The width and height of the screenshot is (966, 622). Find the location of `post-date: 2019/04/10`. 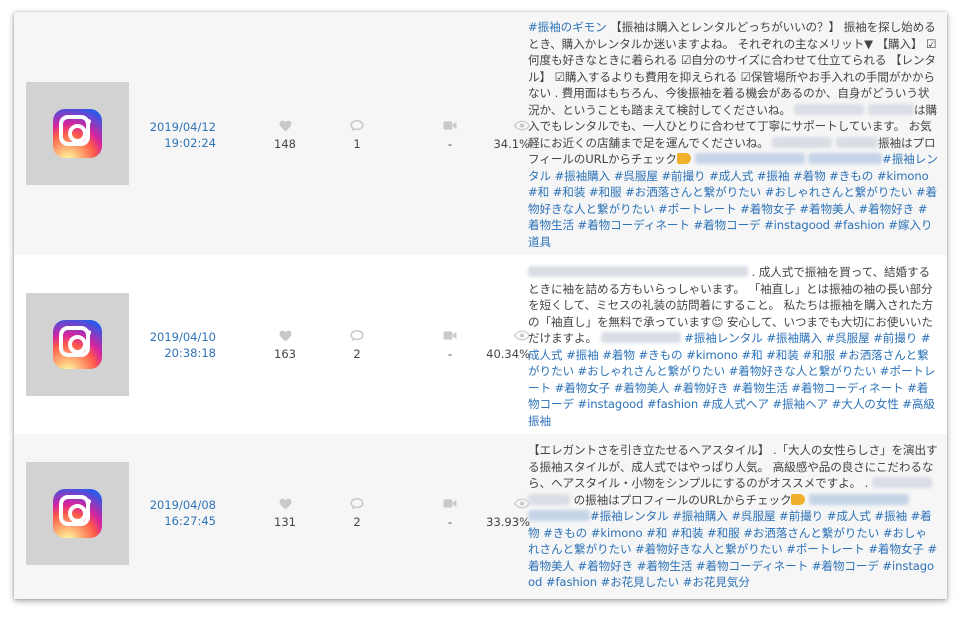

post-date: 2019/04/10 is located at coordinates (182, 337).